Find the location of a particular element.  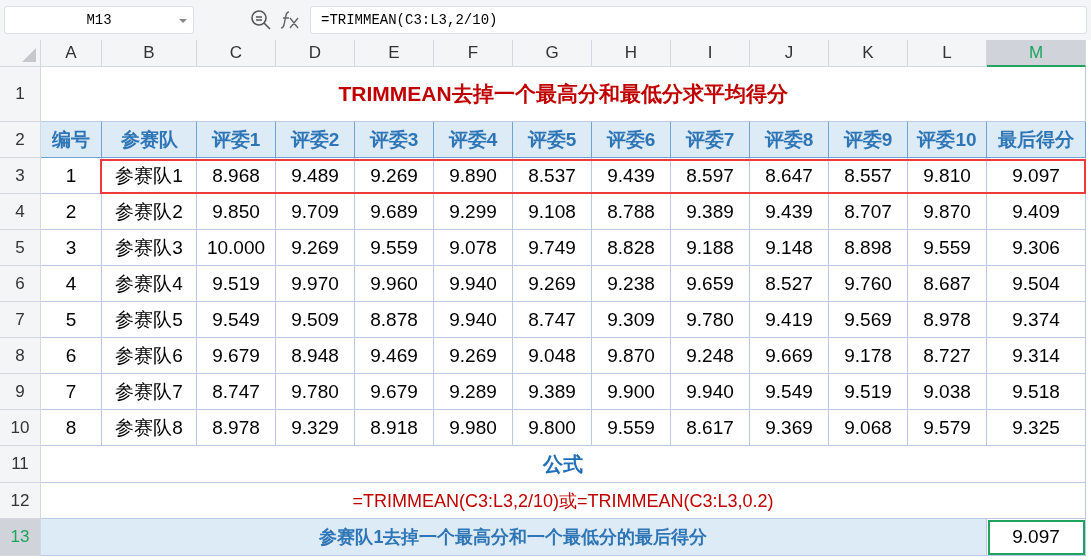

table-cell: 9.800 is located at coordinates (552, 428).